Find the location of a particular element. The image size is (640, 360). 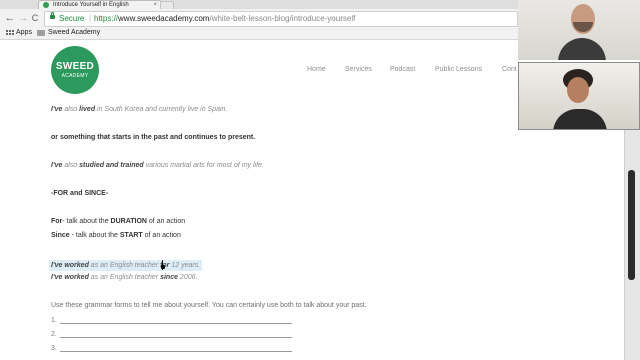

logo-word: SWEED is located at coordinates (75, 66).